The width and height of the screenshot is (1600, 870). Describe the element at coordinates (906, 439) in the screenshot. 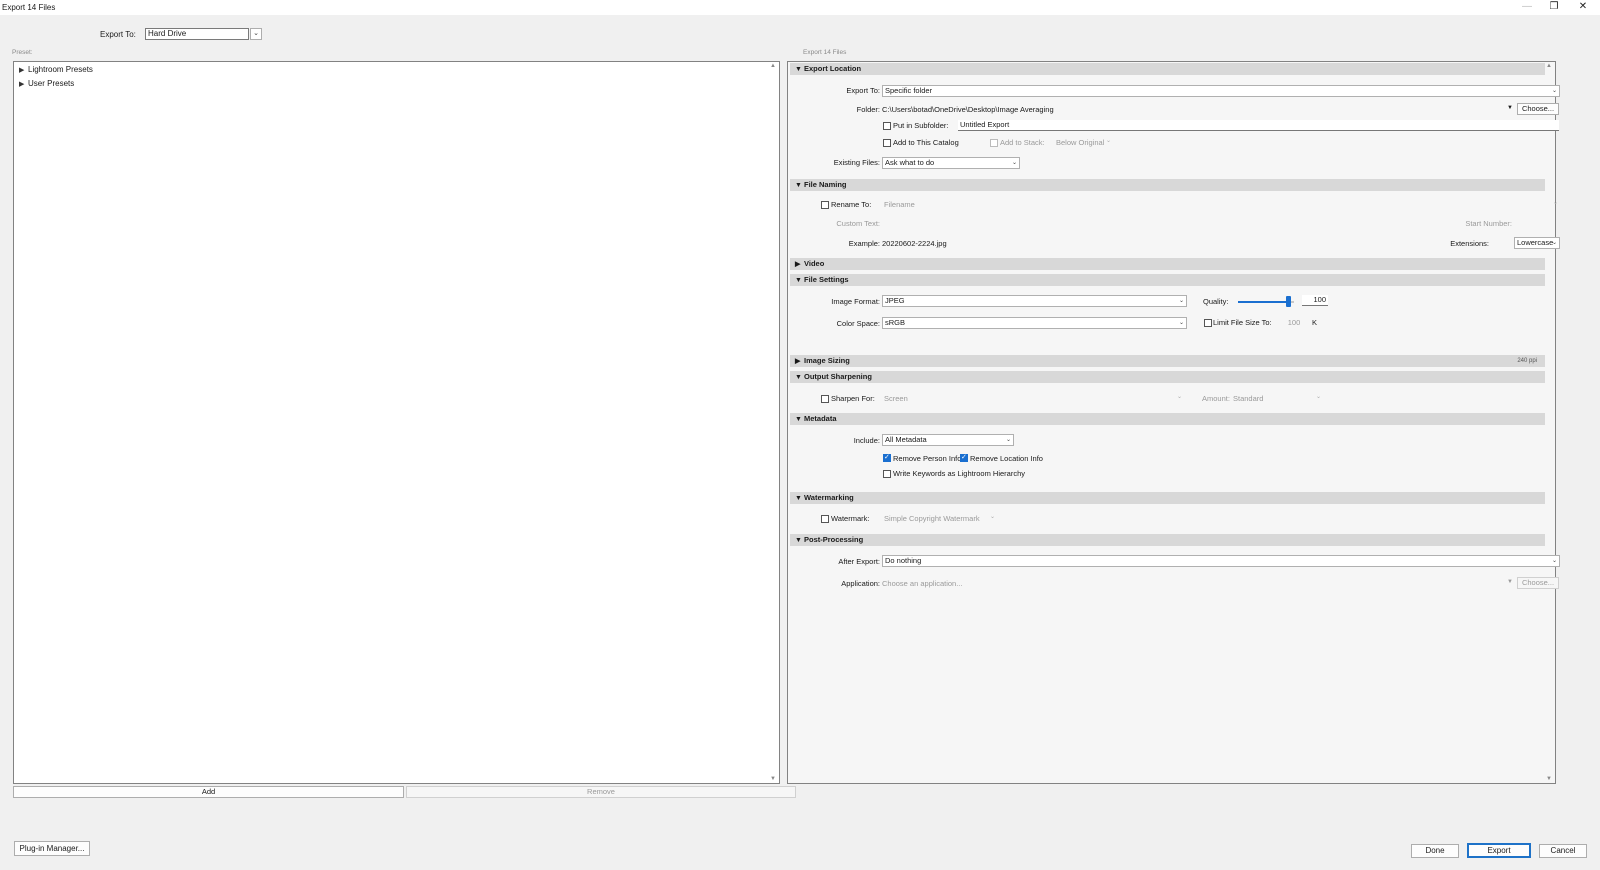

I see `metadata-include-value: All Metadata` at that location.